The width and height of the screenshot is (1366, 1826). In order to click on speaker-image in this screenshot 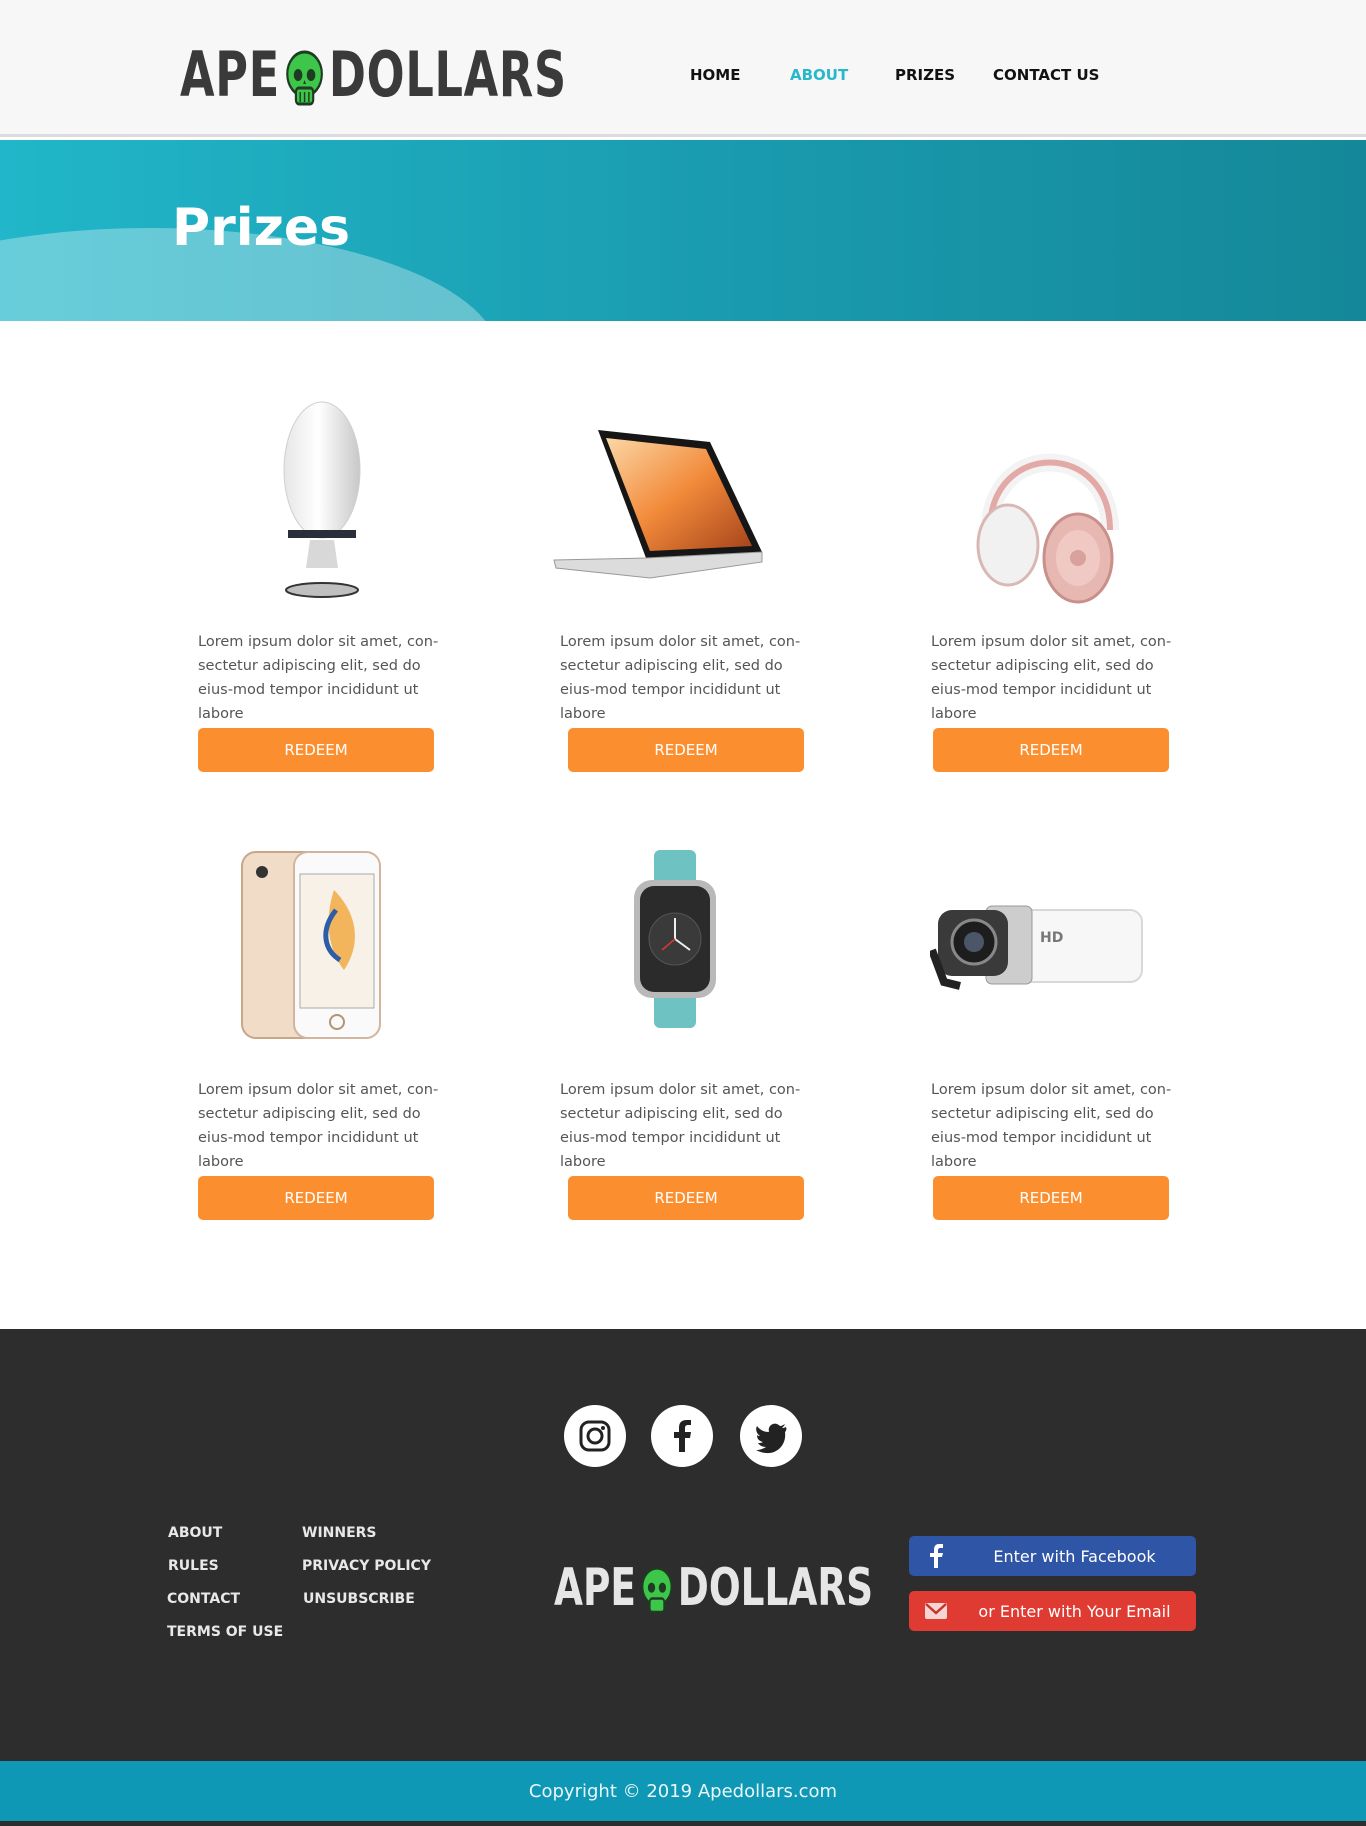, I will do `click(322, 499)`.